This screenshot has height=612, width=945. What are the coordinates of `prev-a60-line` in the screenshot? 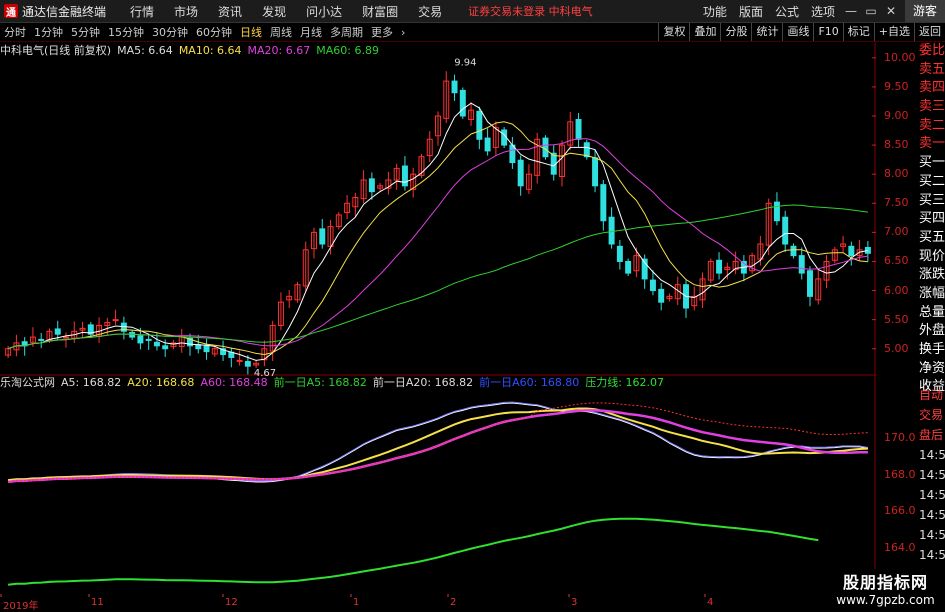 It's located at (438, 441).